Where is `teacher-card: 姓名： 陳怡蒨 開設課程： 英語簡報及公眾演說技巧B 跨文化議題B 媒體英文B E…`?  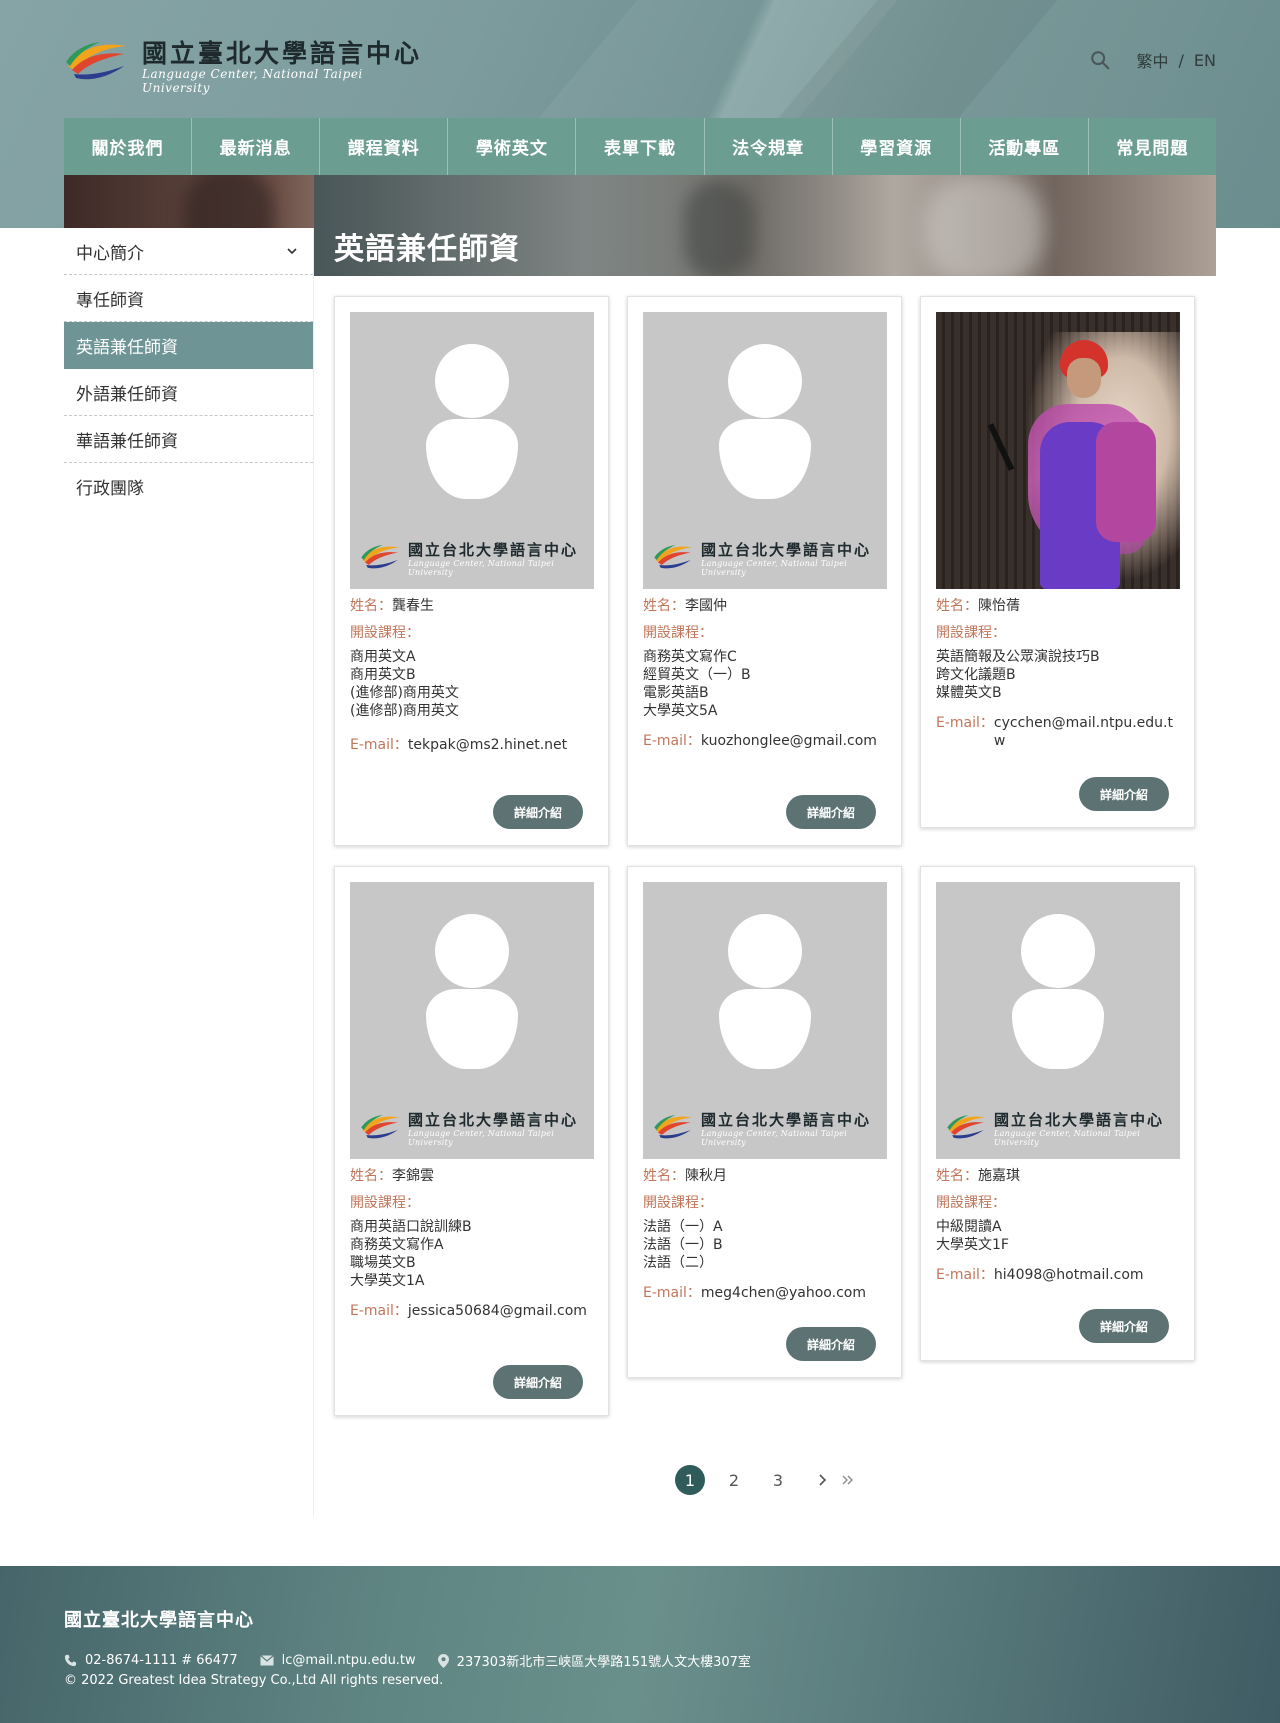 teacher-card: 姓名： 陳怡蒨 開設課程： 英語簡報及公眾演說技巧B 跨文化議題B 媒體英文B E… is located at coordinates (1057, 562).